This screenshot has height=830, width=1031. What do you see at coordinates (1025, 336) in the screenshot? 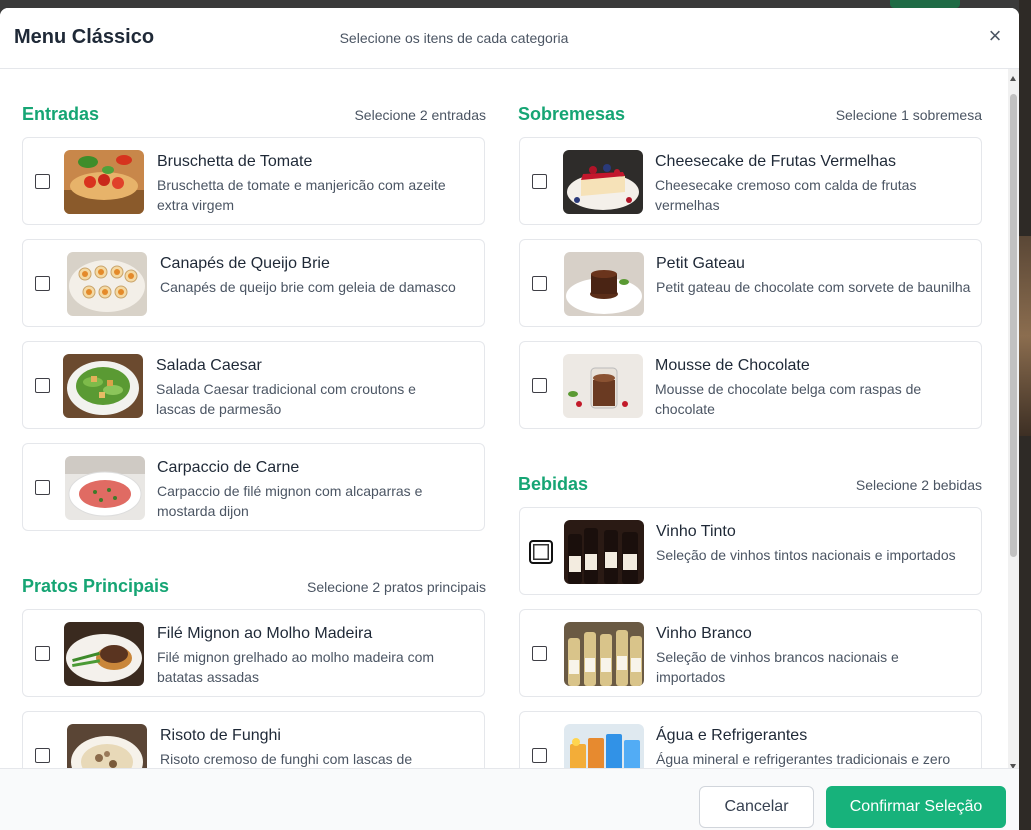
I see `backdrop-image` at bounding box center [1025, 336].